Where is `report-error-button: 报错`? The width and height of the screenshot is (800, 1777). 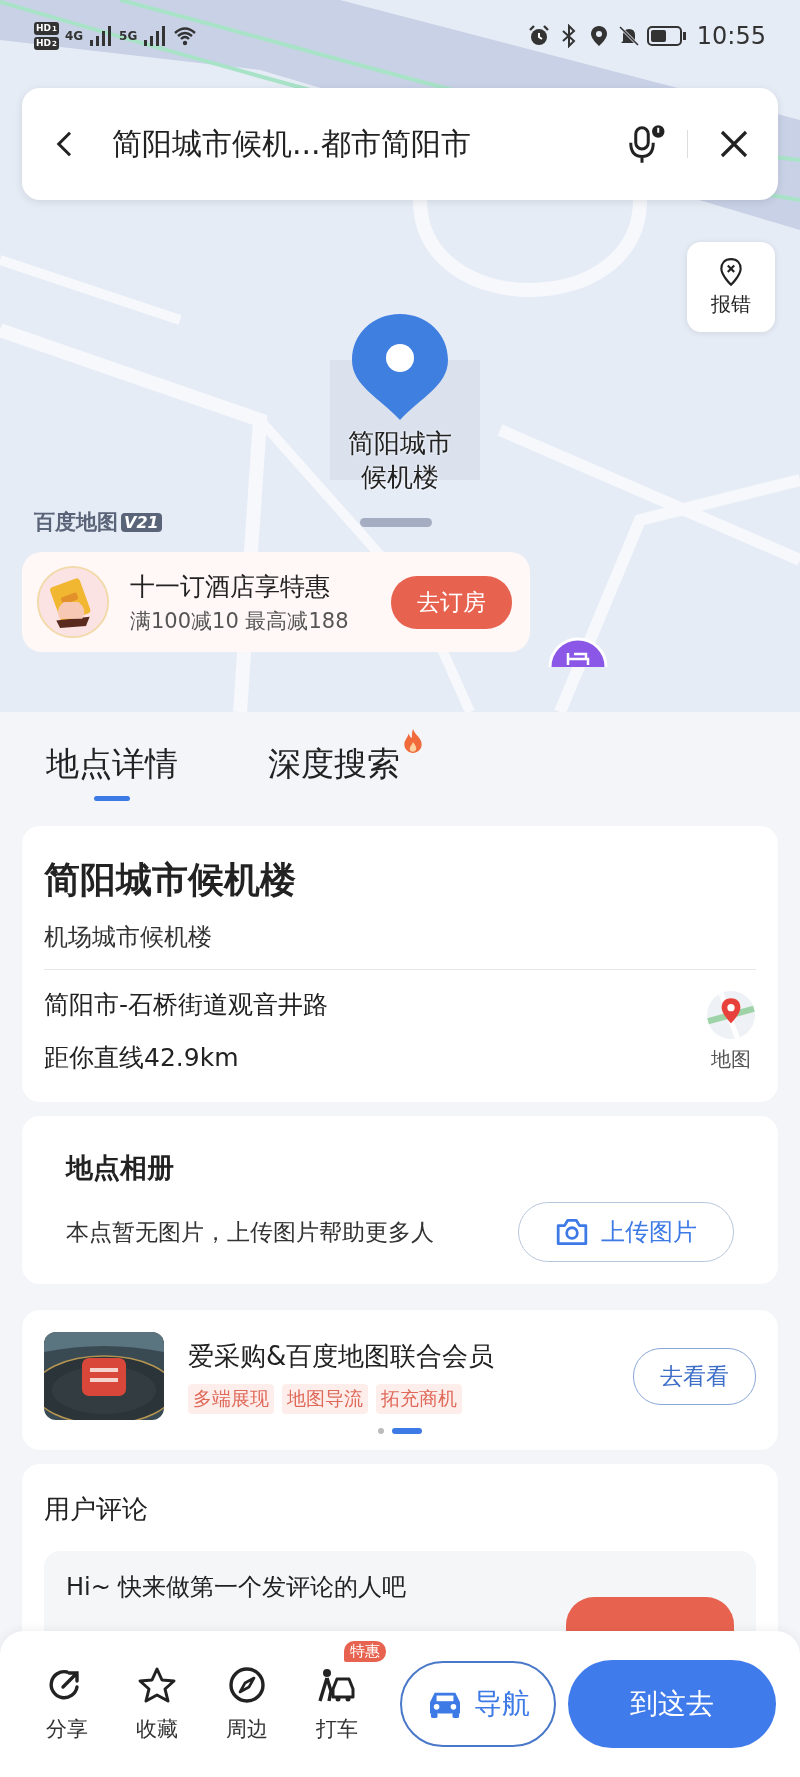
report-error-button: 报错 is located at coordinates (731, 287).